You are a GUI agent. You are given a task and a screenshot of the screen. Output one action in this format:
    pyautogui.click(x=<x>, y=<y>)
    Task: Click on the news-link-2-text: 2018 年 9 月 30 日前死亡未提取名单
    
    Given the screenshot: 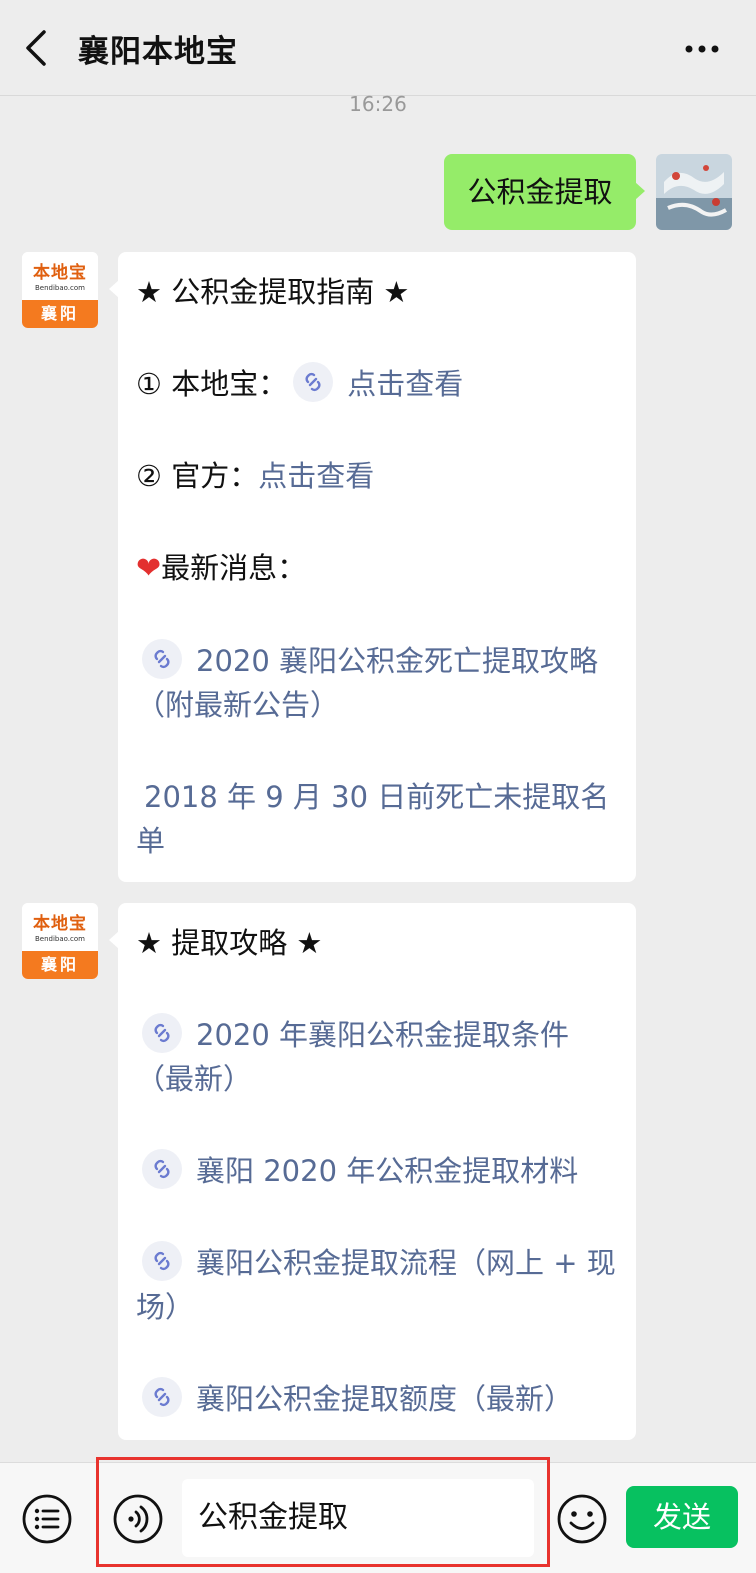 What is the action you would take?
    pyautogui.click(x=372, y=819)
    